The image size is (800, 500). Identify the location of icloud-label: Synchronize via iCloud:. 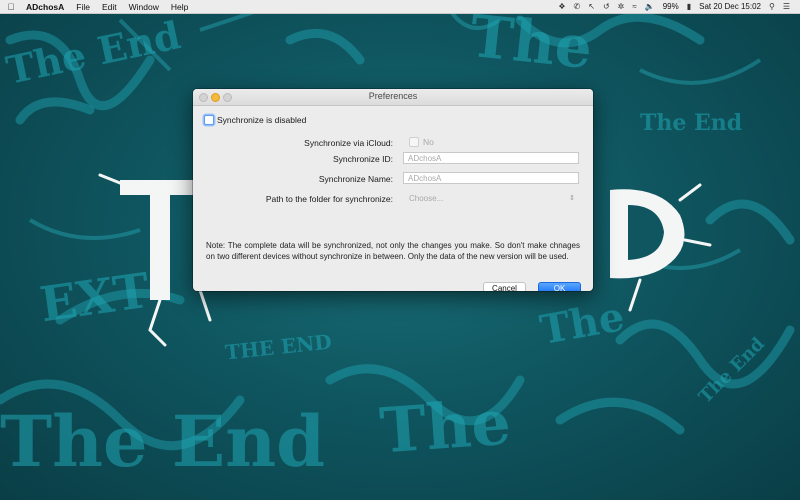
(348, 143).